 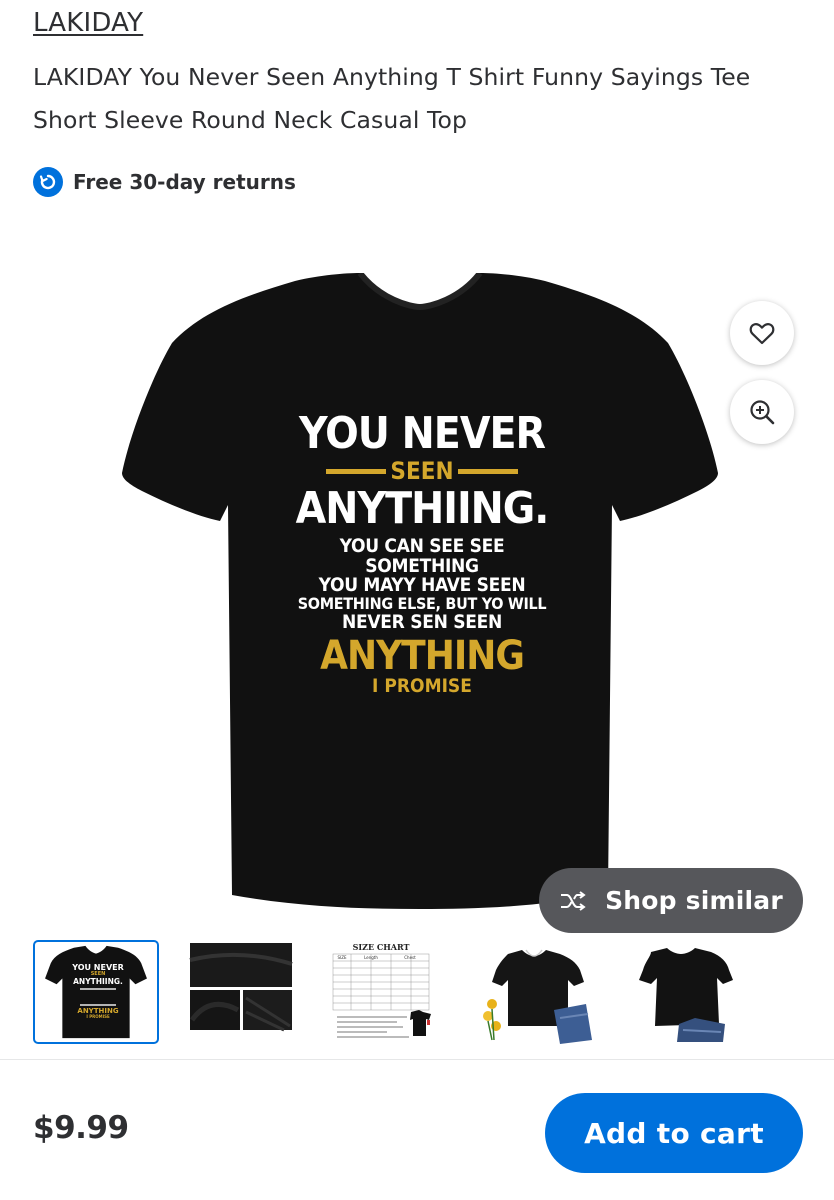 What do you see at coordinates (422, 545) in the screenshot?
I see `print-line-4: YOU CAN SEE SEE` at bounding box center [422, 545].